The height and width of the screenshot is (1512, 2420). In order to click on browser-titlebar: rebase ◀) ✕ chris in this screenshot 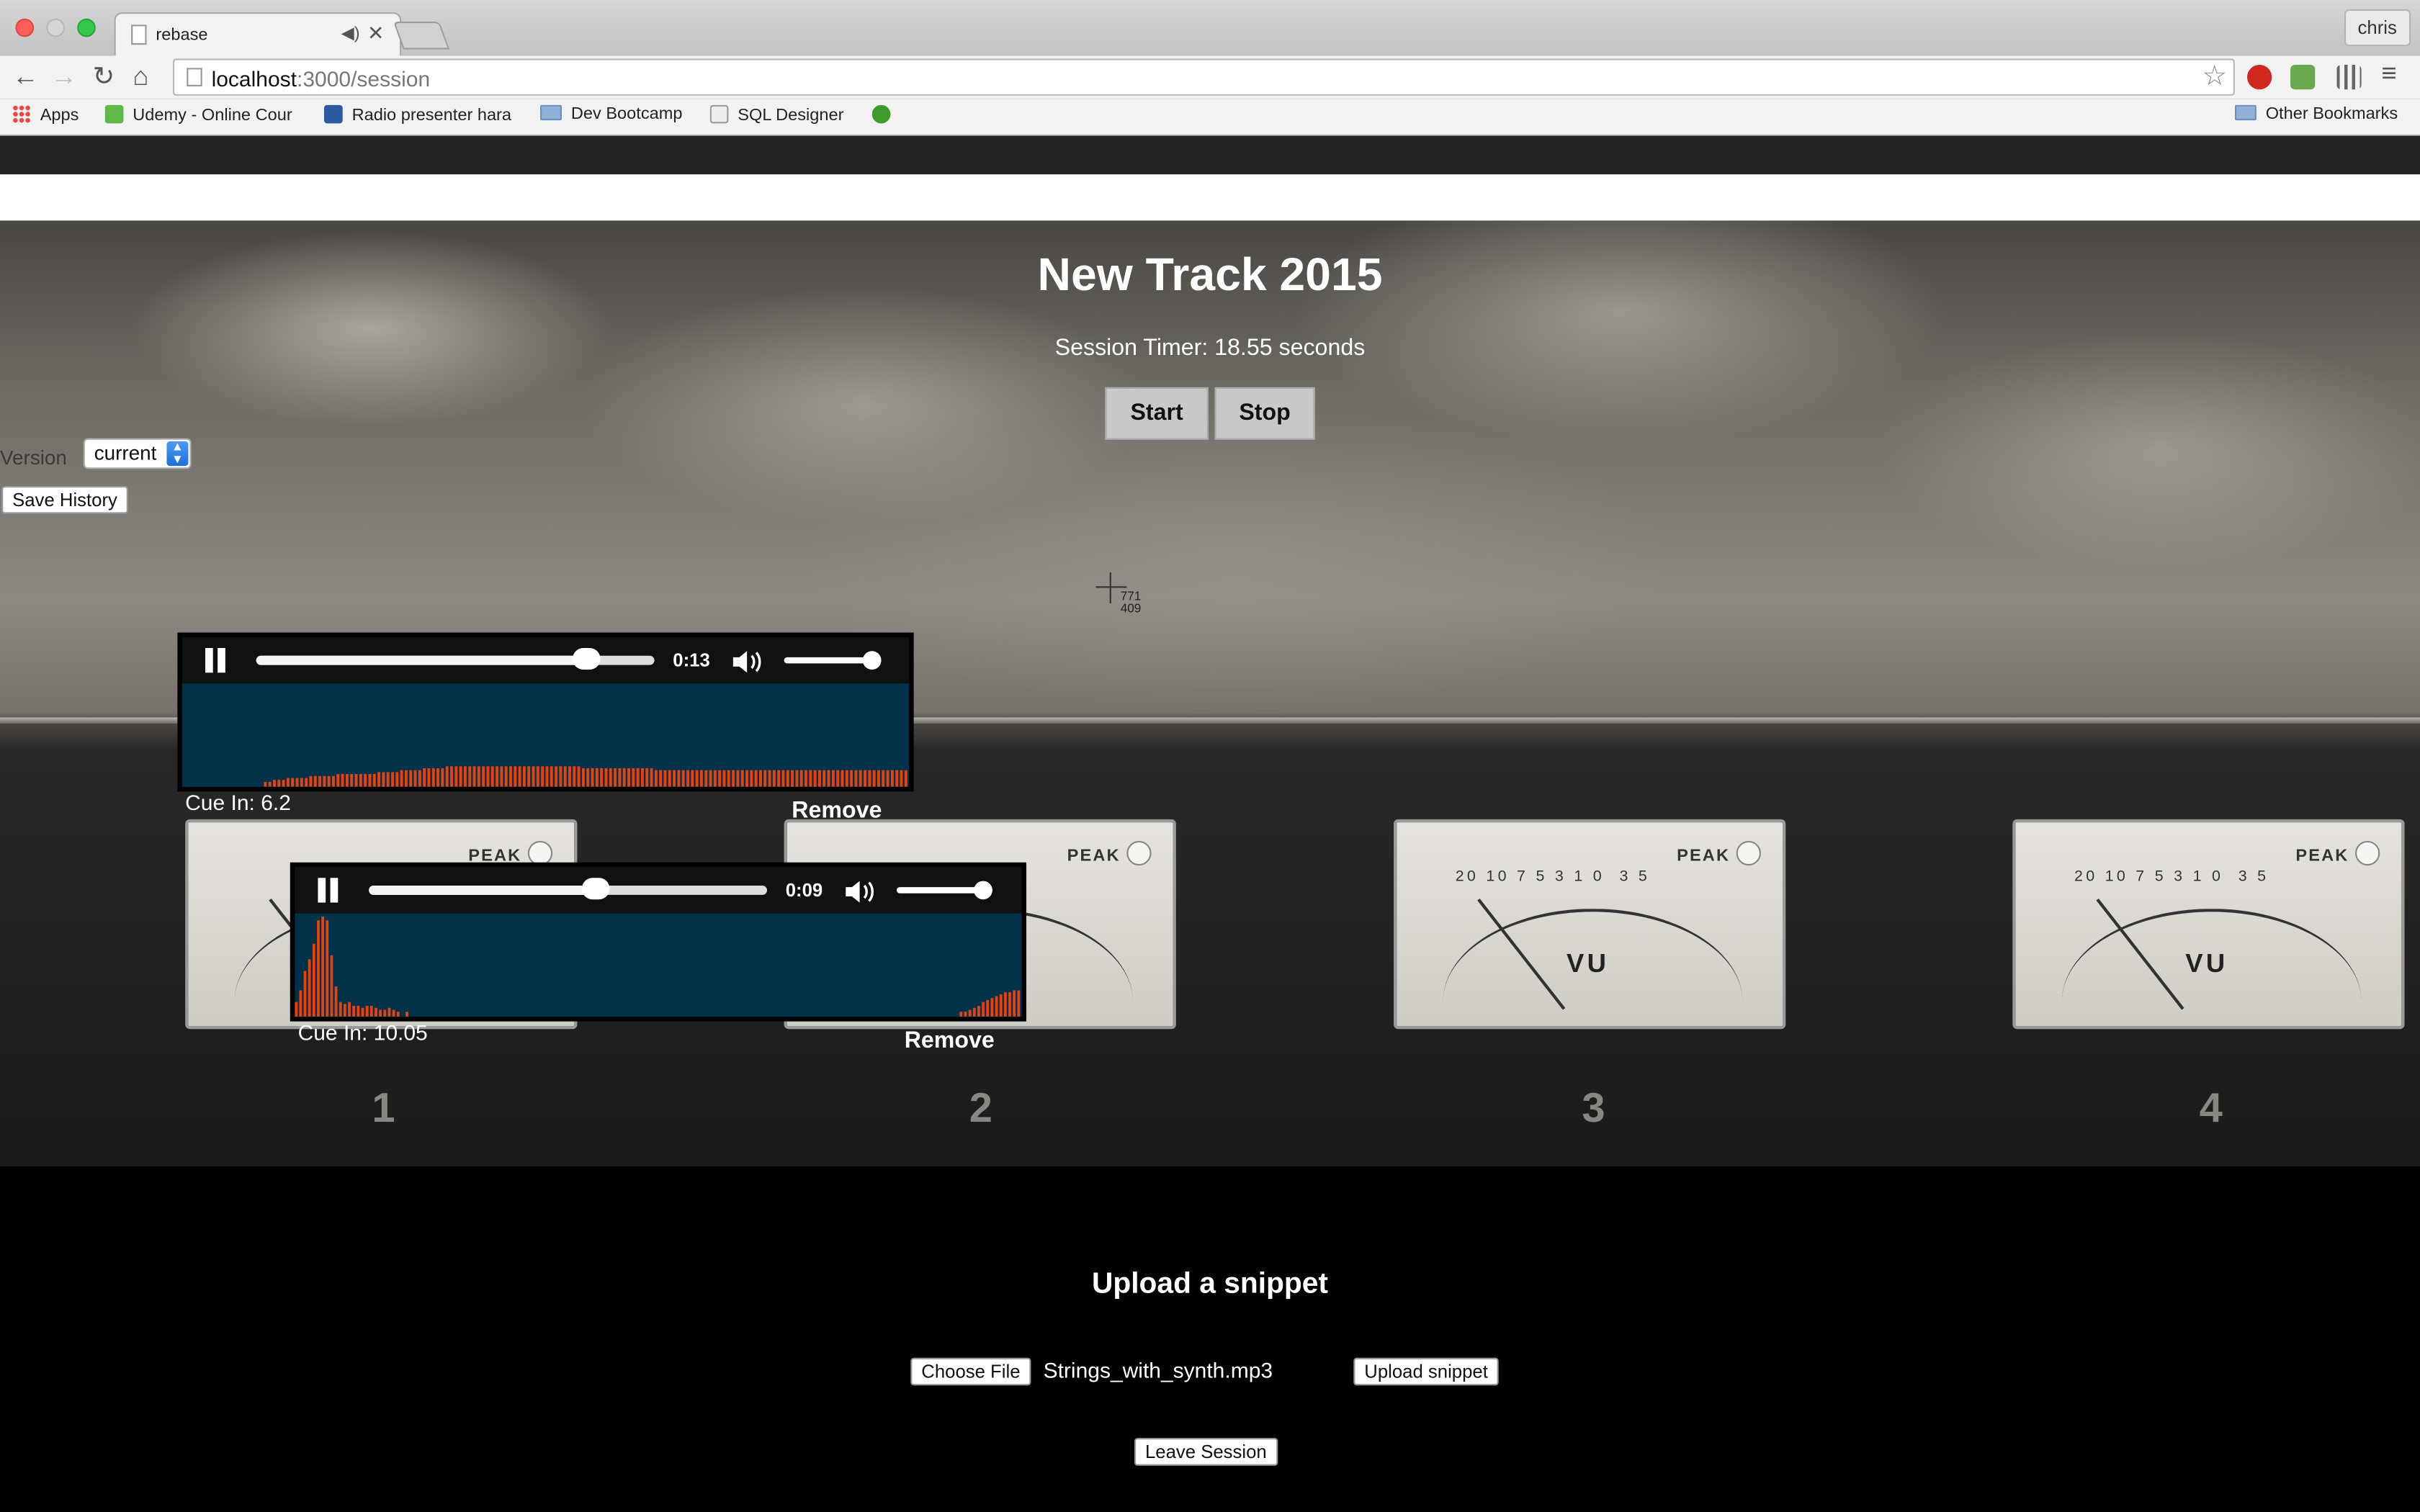, I will do `click(1210, 29)`.